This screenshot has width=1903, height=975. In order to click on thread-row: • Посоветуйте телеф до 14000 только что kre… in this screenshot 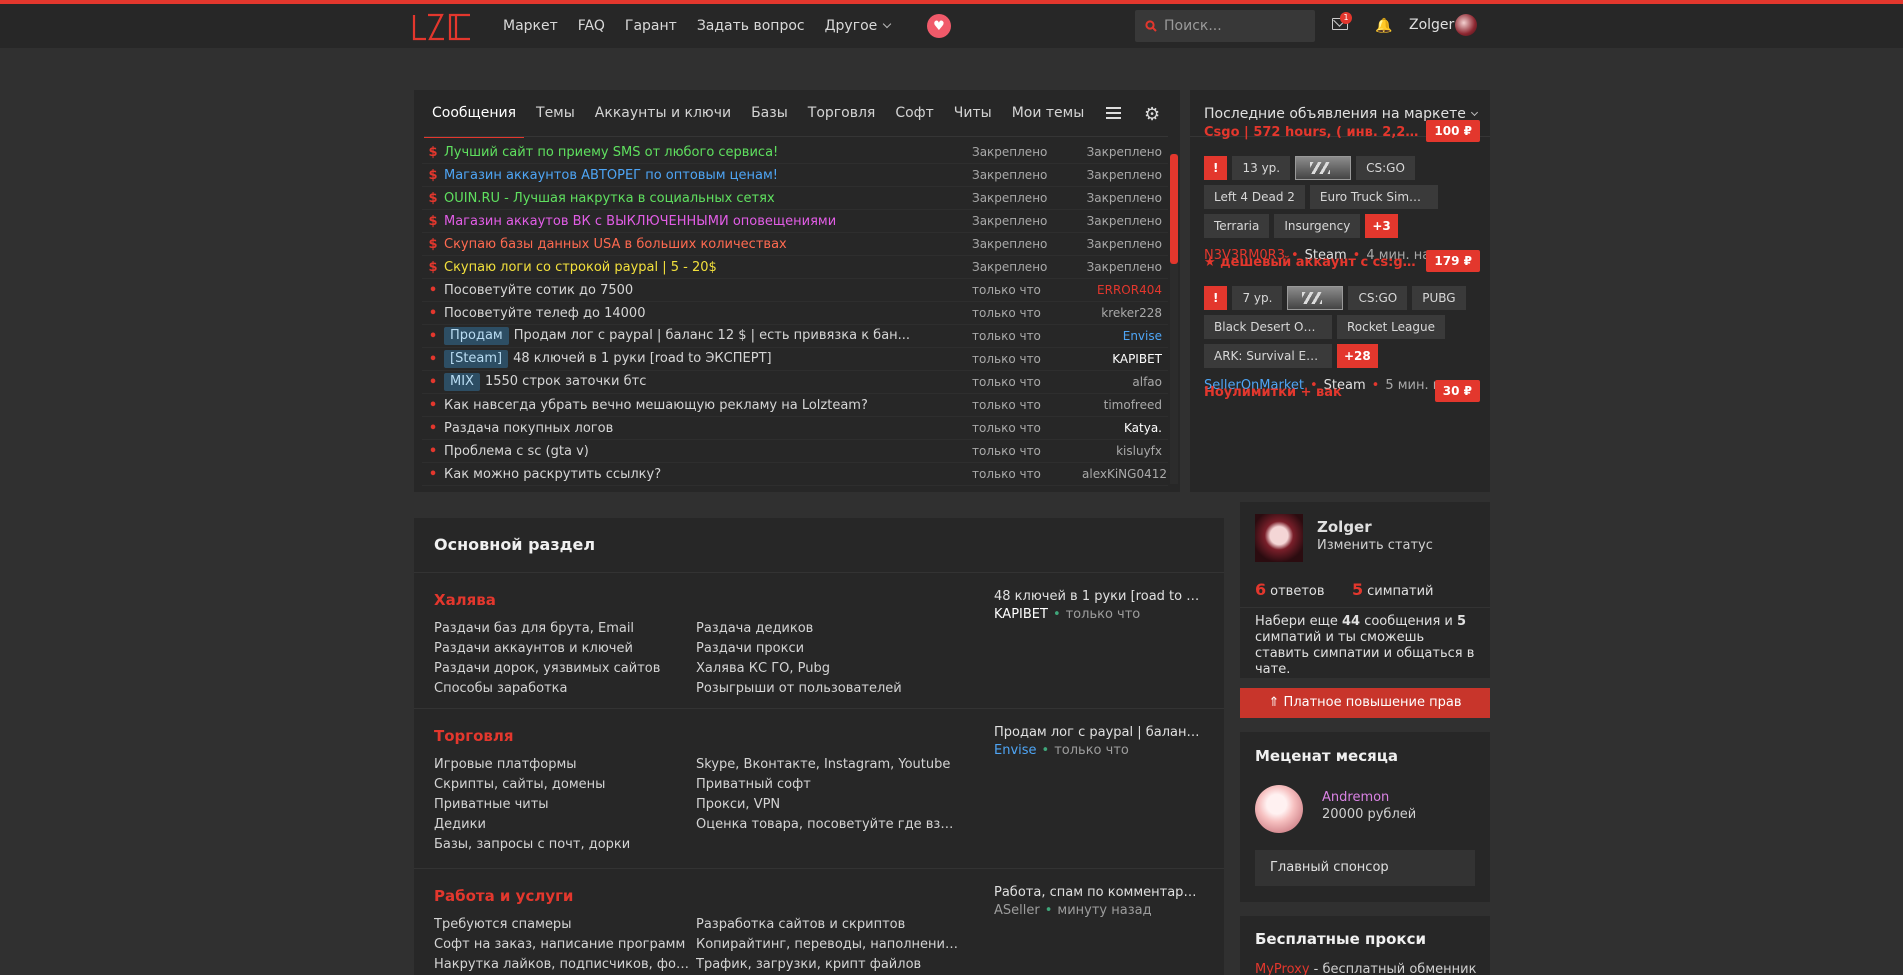, I will do `click(795, 313)`.